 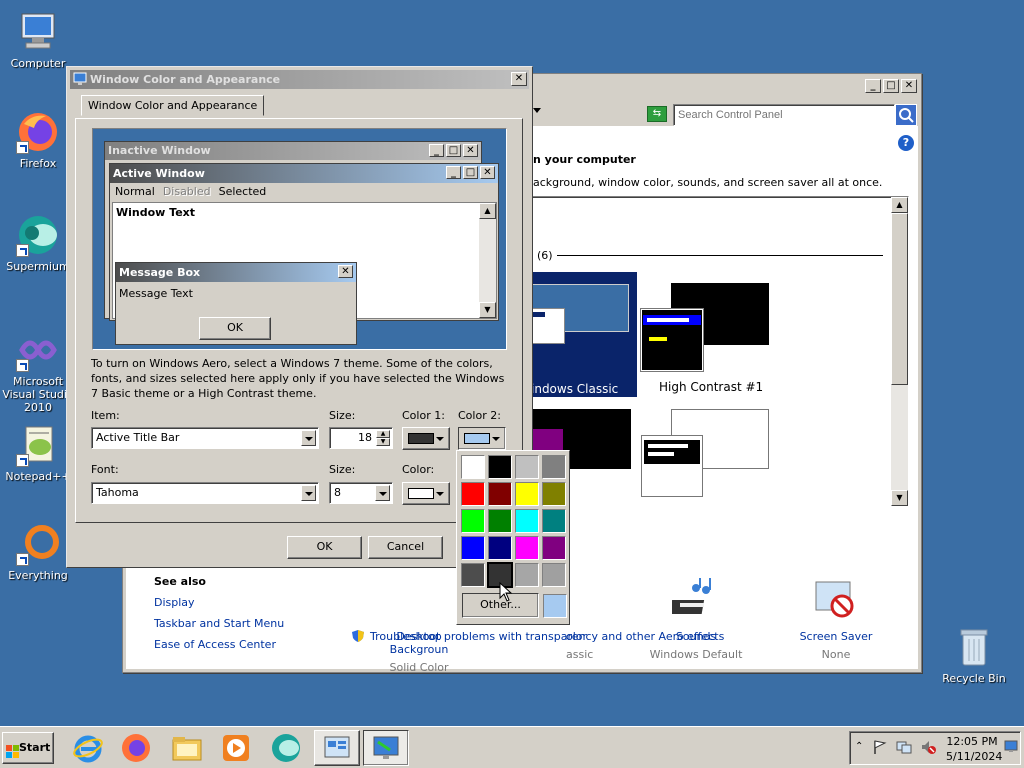 What do you see at coordinates (512, 747) in the screenshot?
I see `taskbar: Start ⌃ 12:05 PM 5/11/2024` at bounding box center [512, 747].